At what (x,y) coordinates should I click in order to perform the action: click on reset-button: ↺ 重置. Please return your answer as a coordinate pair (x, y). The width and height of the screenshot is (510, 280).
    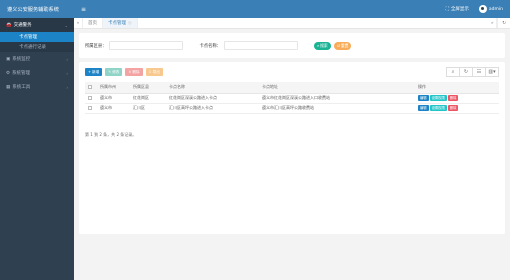
    Looking at the image, I should click on (342, 45).